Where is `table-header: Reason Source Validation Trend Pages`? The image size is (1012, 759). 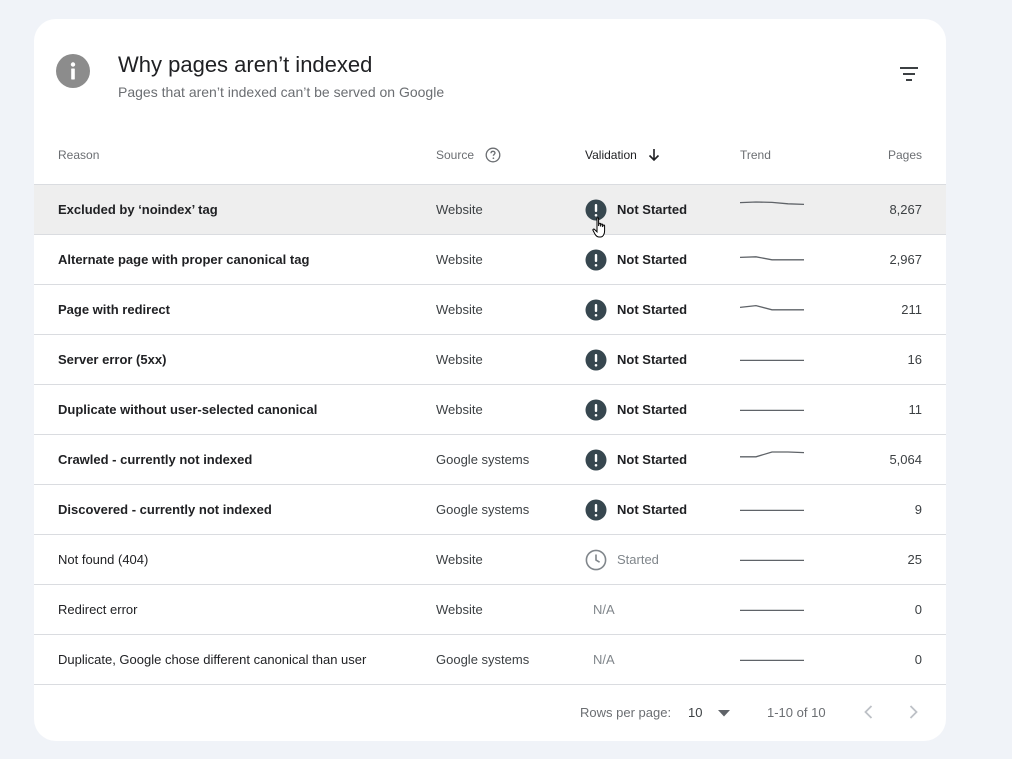
table-header: Reason Source Validation Trend Pages is located at coordinates (490, 161).